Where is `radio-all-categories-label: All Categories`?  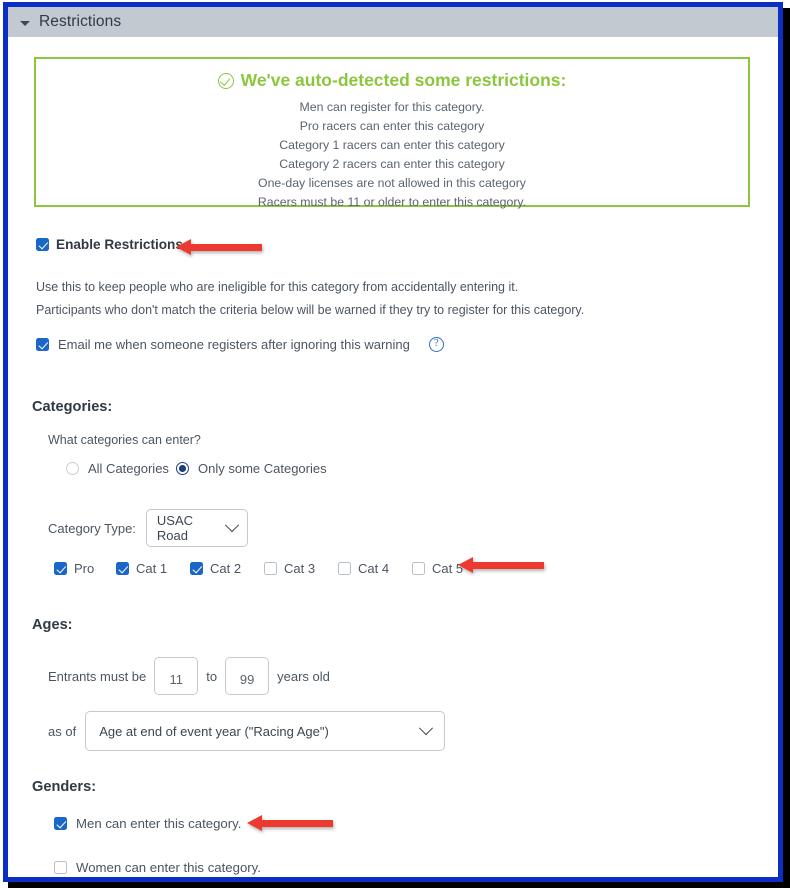 radio-all-categories-label: All Categories is located at coordinates (128, 468).